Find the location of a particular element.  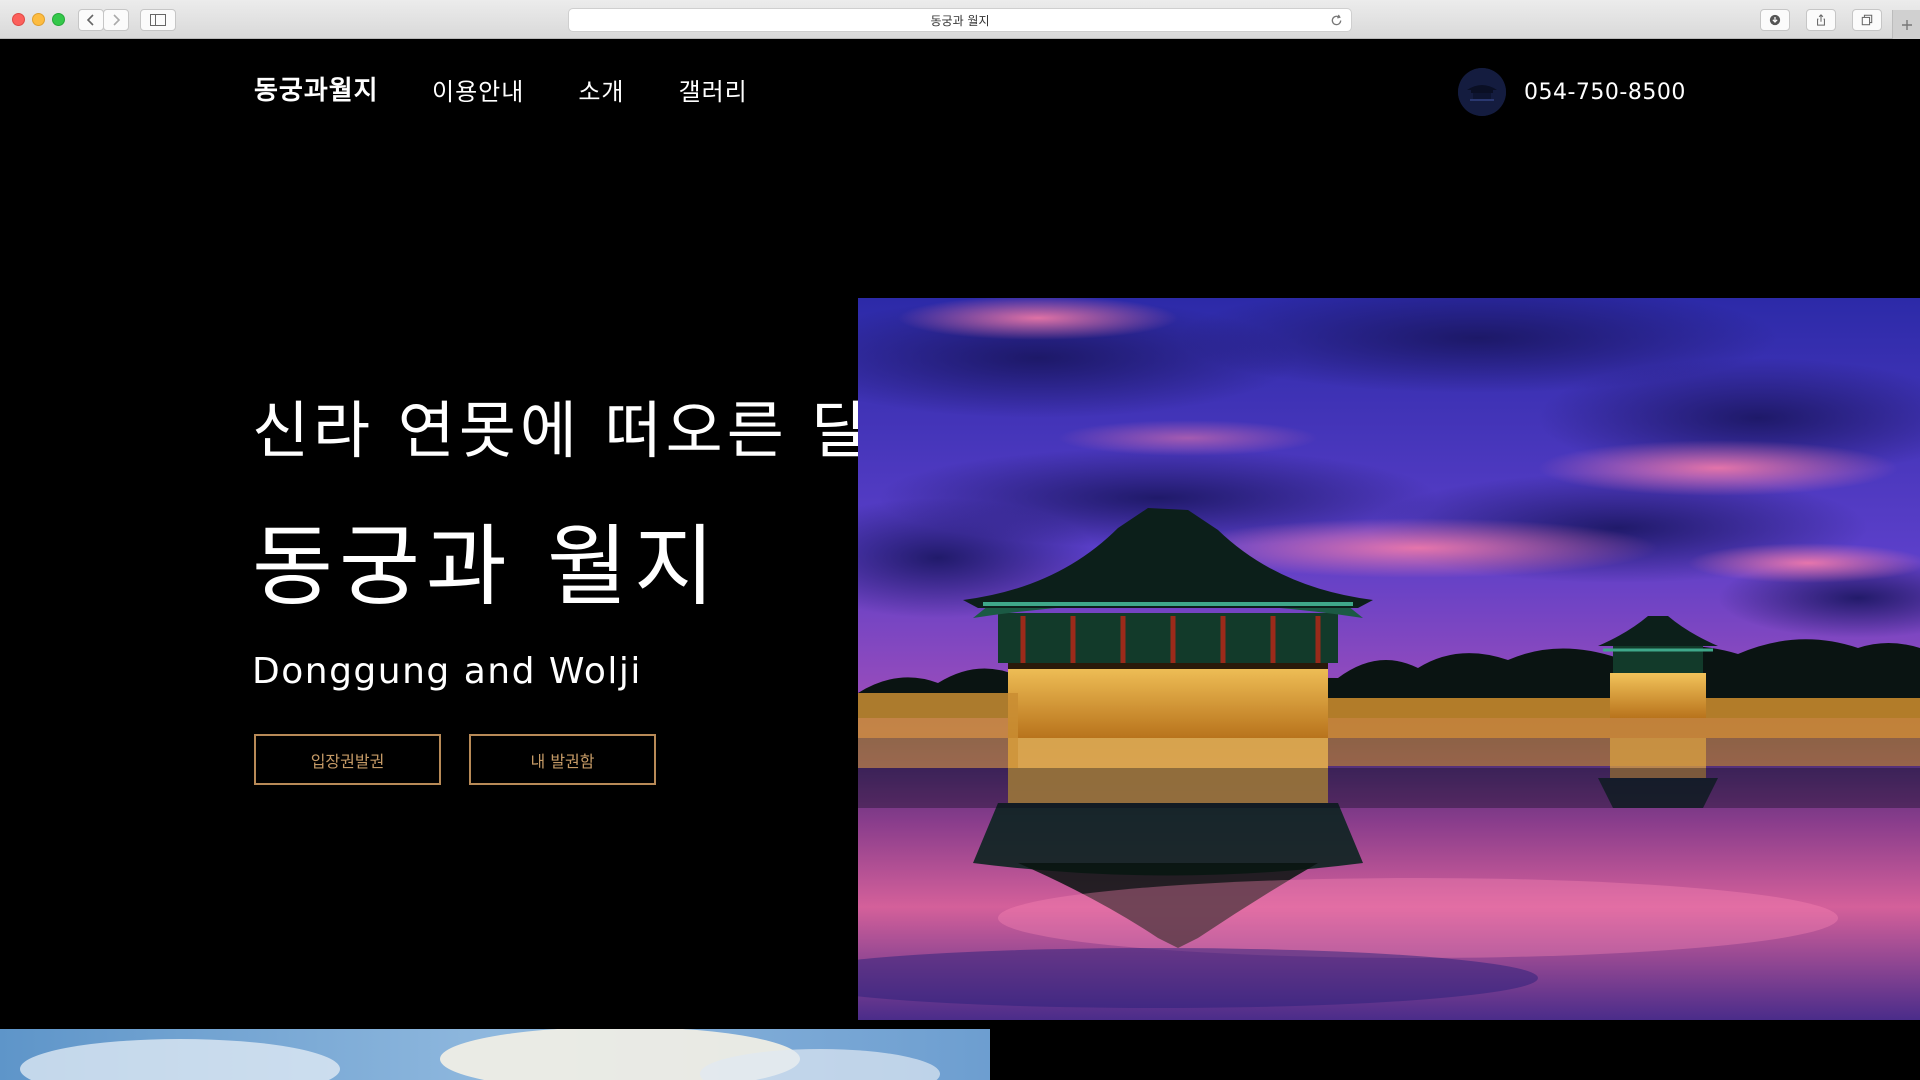

tabs-icon is located at coordinates (1867, 20).